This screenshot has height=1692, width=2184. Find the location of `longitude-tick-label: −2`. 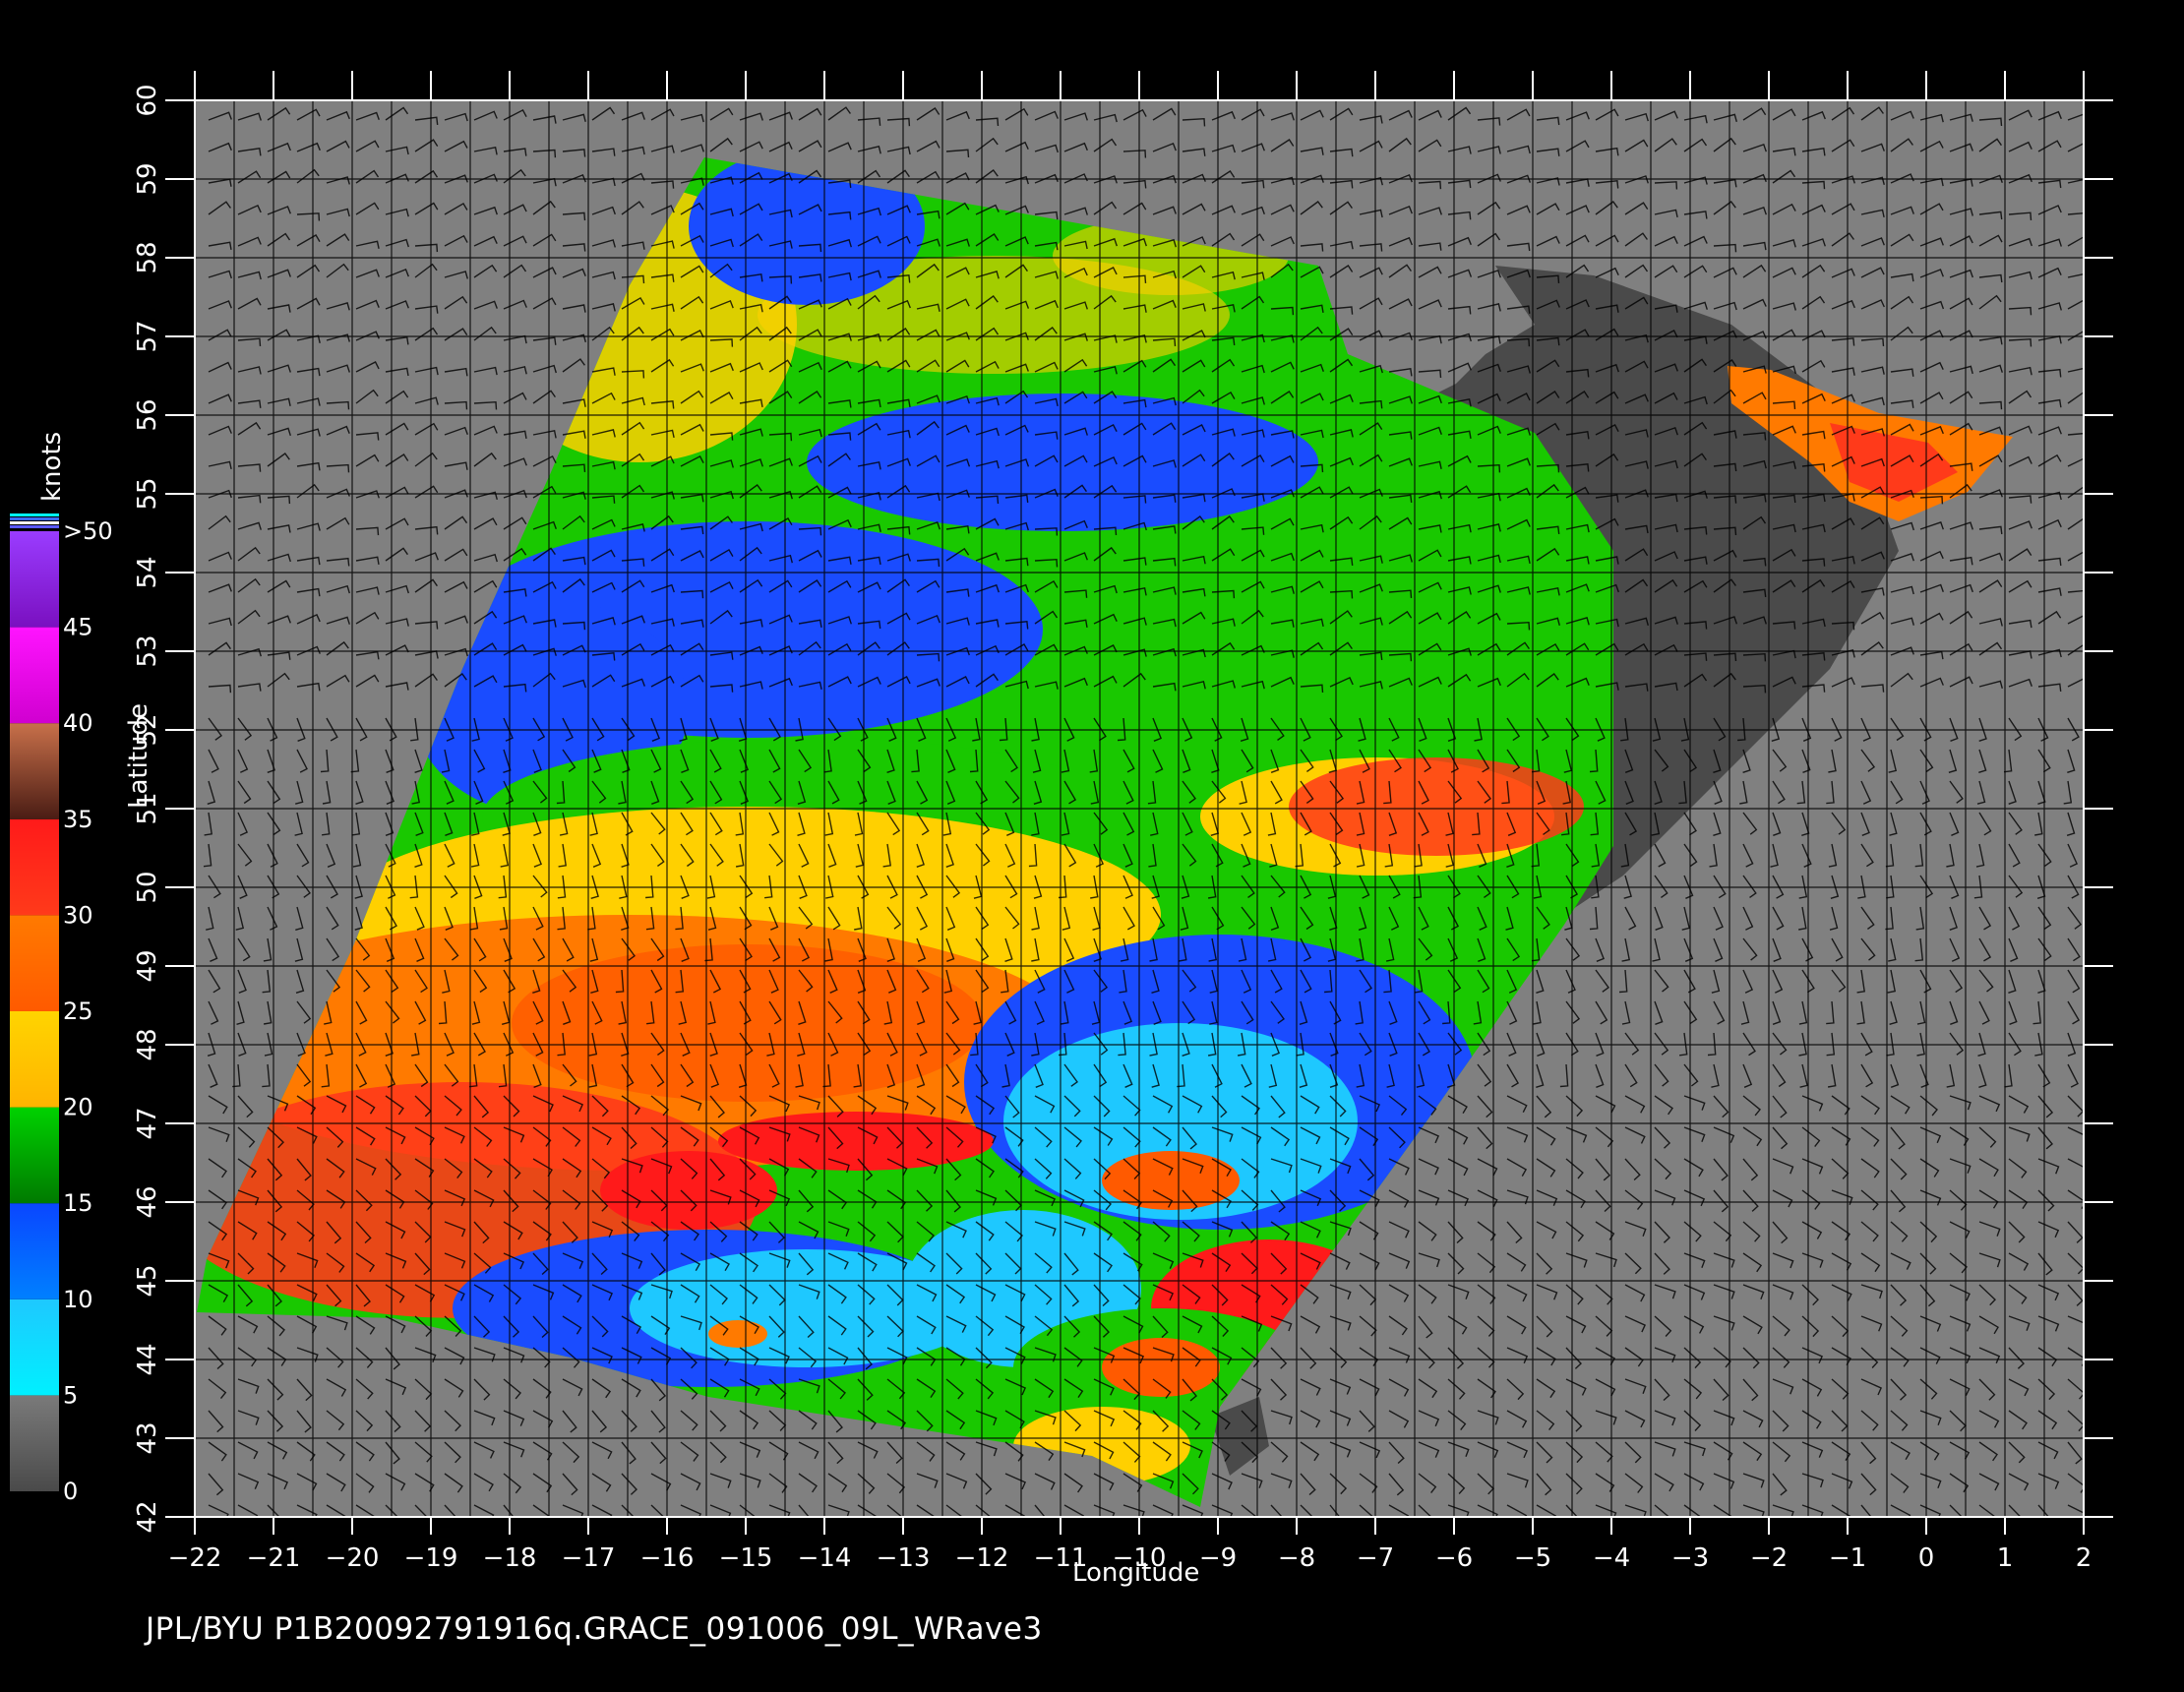

longitude-tick-label: −2 is located at coordinates (1769, 1558).